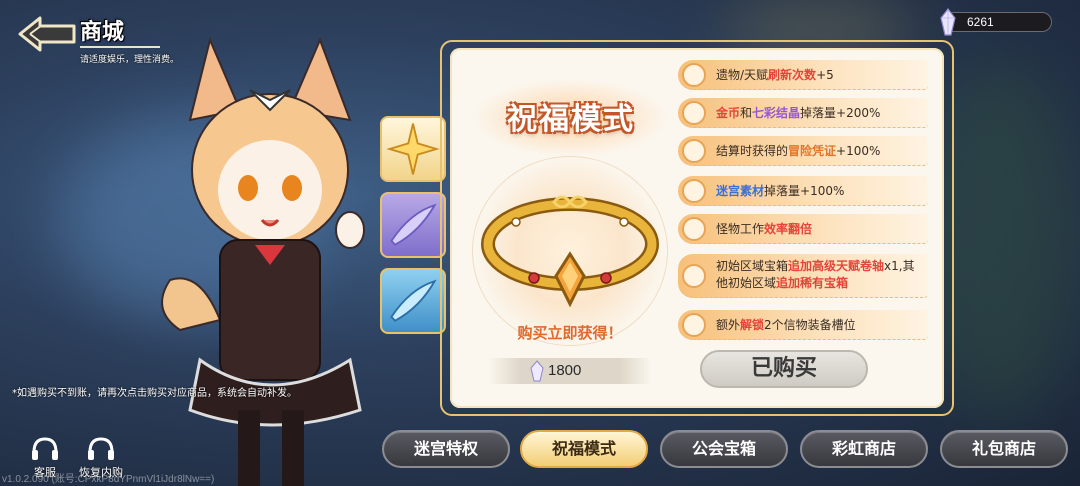  I want to click on perk-text-segment: 2个信物装备槽位, so click(810, 325).